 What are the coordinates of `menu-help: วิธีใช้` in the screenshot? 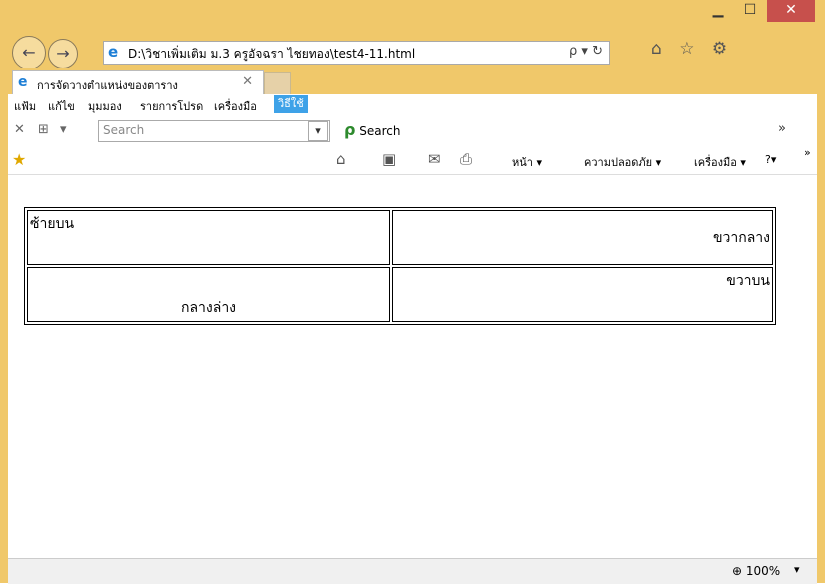 It's located at (291, 104).